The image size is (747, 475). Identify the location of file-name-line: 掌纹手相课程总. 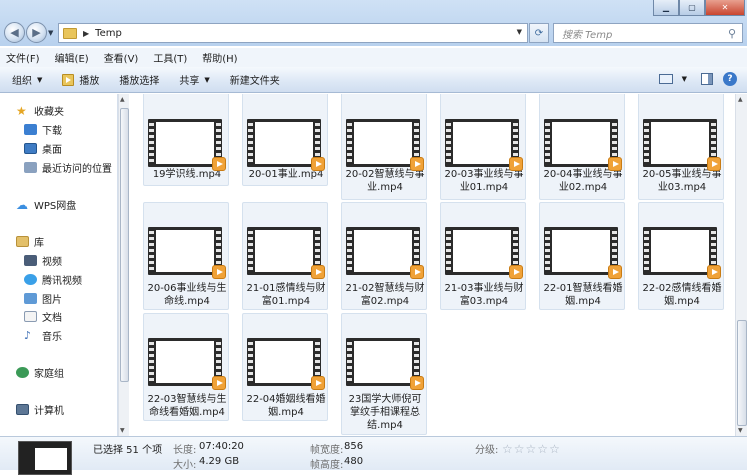
(385, 412).